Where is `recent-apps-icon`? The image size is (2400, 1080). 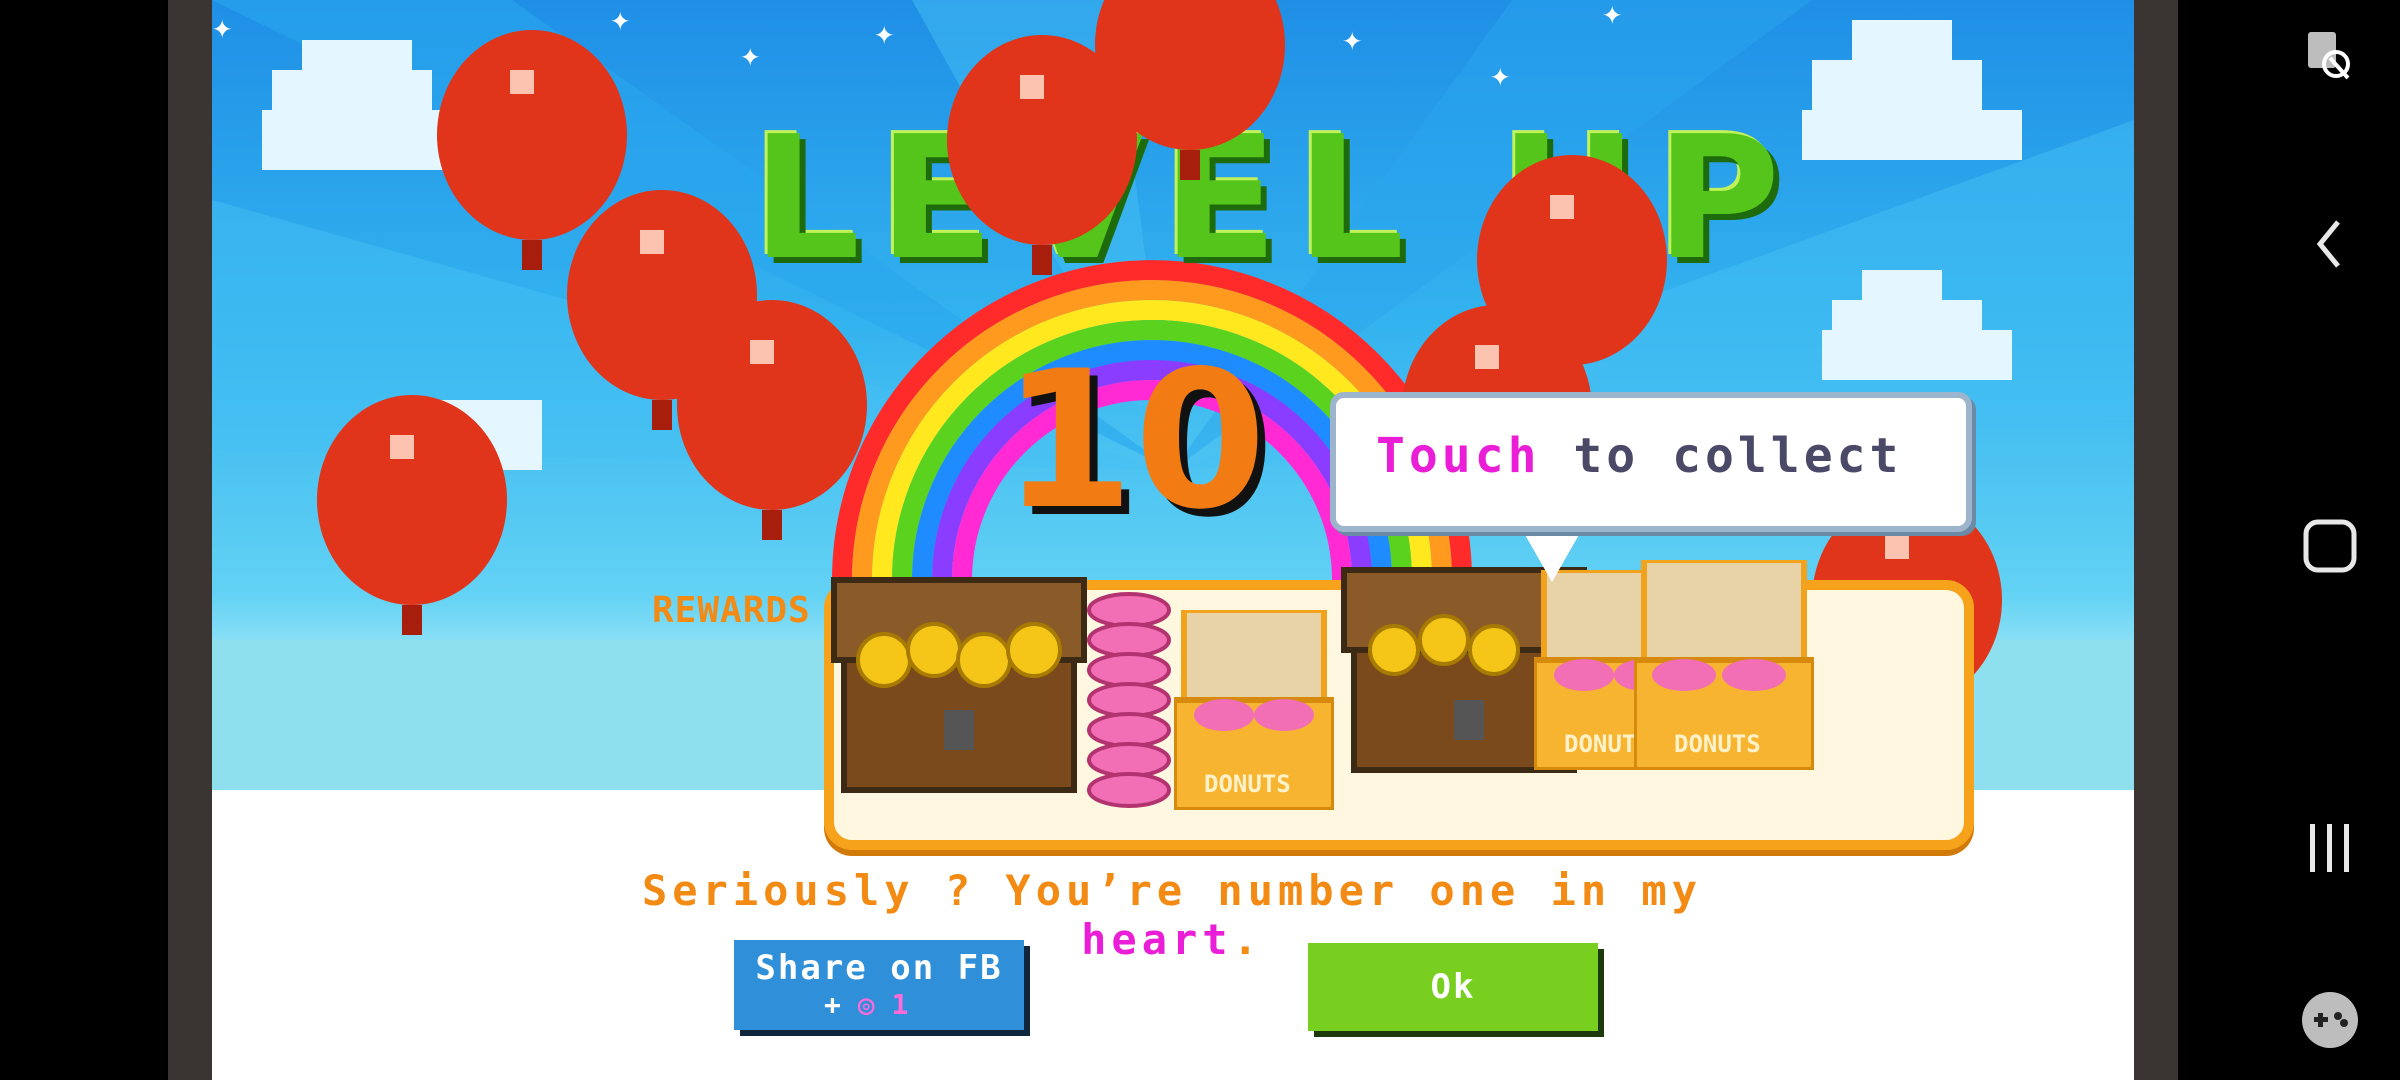 recent-apps-icon is located at coordinates (2330, 848).